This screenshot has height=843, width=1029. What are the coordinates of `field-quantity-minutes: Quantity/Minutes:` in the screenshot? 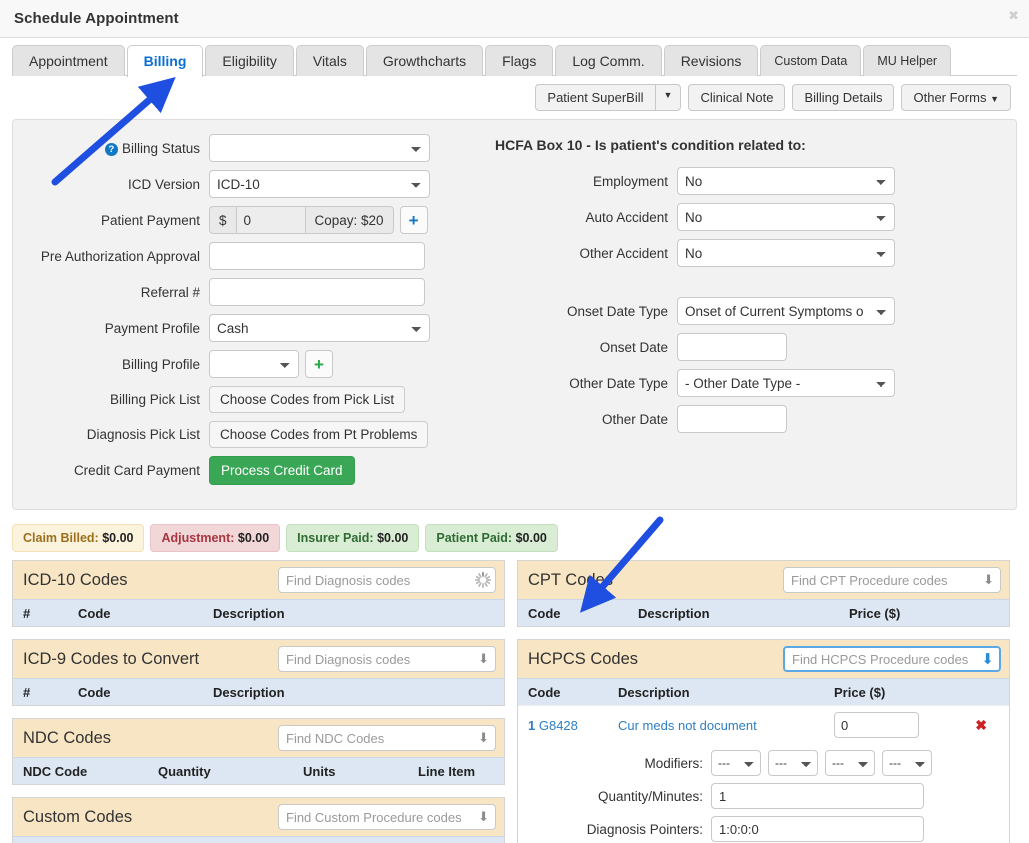 It's located at (758, 796).